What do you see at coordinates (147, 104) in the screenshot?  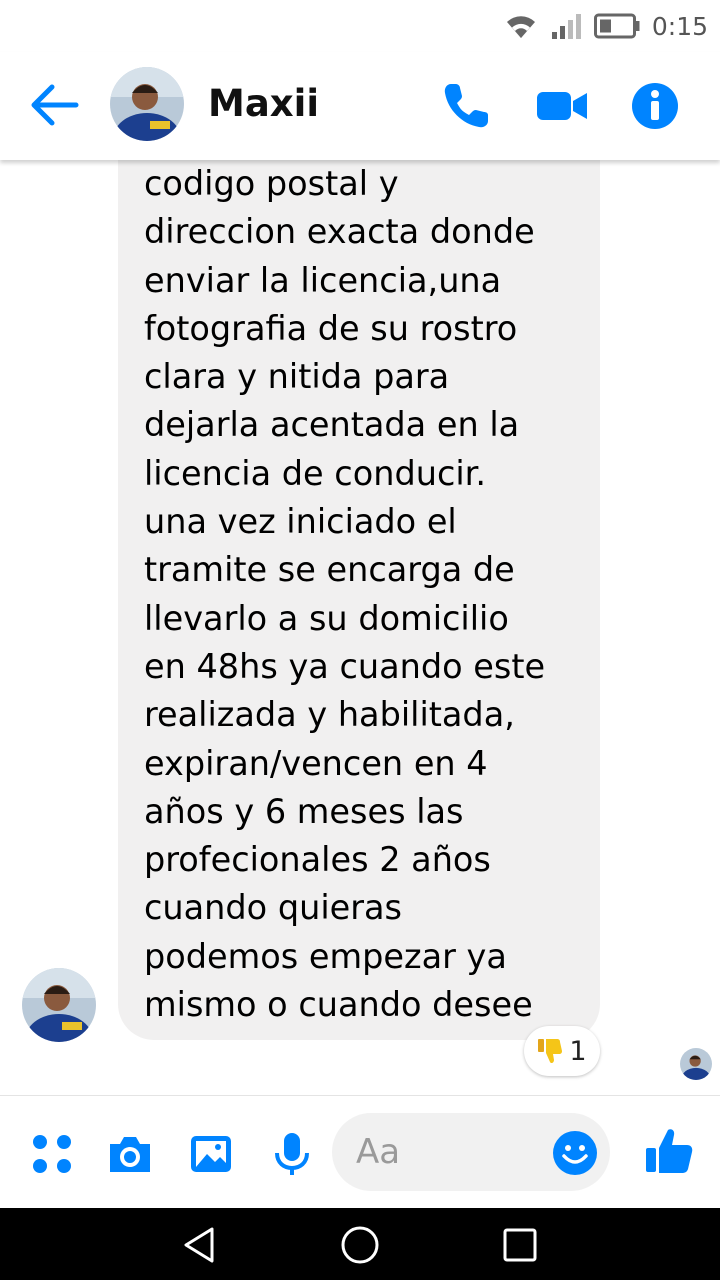 I see `contact-avatar` at bounding box center [147, 104].